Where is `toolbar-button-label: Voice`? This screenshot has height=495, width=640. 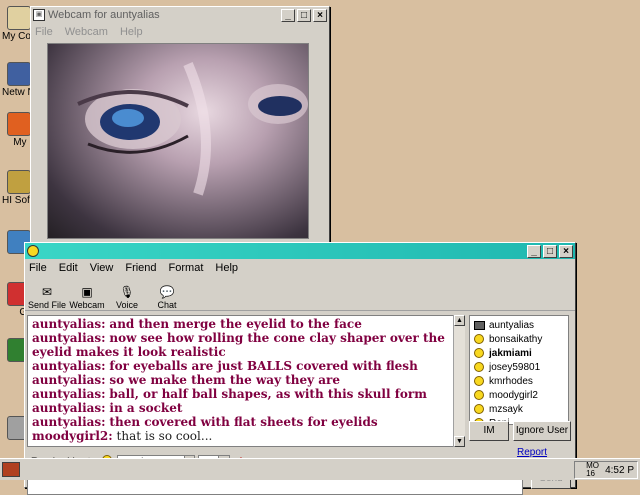
toolbar-button-label: Voice is located at coordinates (127, 305).